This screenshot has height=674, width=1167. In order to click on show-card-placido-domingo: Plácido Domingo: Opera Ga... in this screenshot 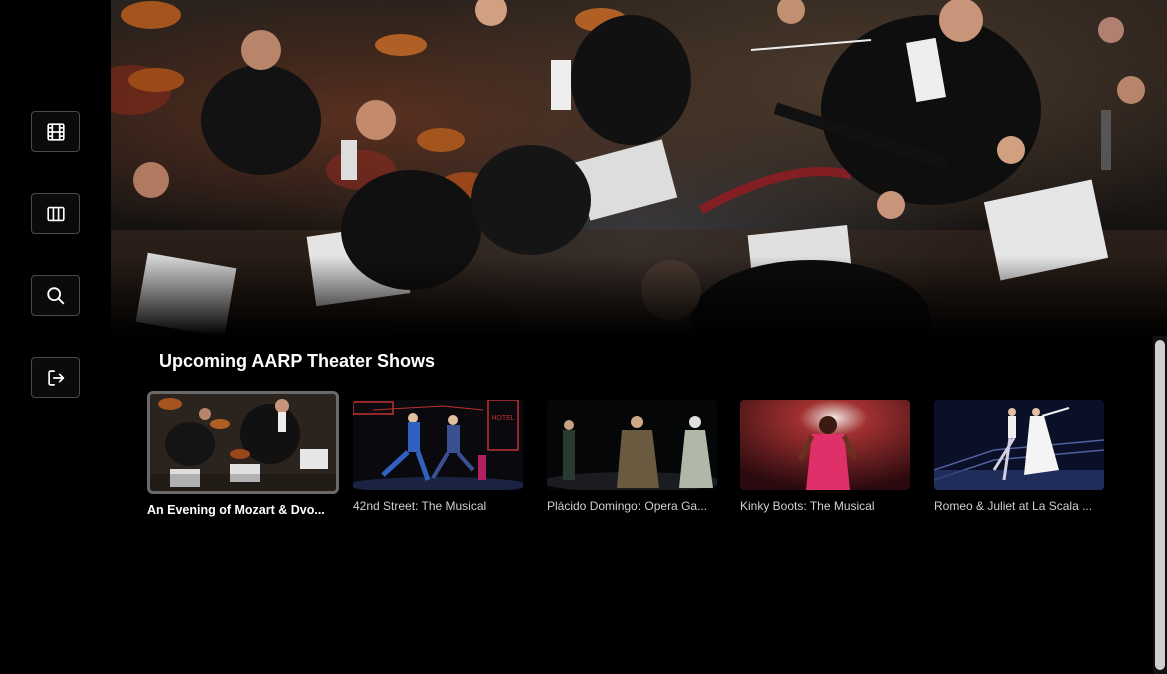, I will do `click(632, 456)`.